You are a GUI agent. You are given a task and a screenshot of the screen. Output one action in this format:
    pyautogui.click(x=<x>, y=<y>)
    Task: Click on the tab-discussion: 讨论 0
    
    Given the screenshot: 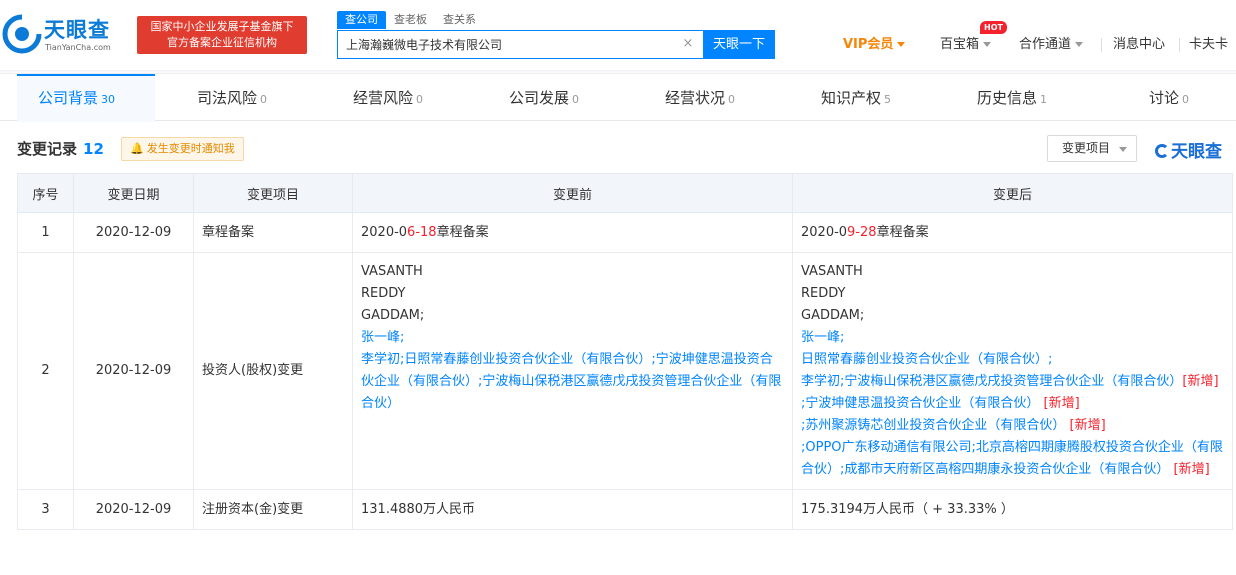 What is the action you would take?
    pyautogui.click(x=1169, y=98)
    